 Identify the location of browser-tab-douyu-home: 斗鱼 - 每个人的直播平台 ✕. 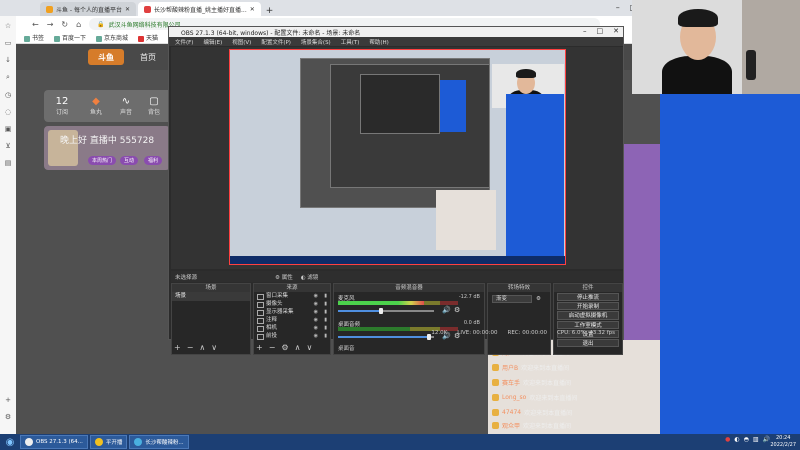
(88, 9).